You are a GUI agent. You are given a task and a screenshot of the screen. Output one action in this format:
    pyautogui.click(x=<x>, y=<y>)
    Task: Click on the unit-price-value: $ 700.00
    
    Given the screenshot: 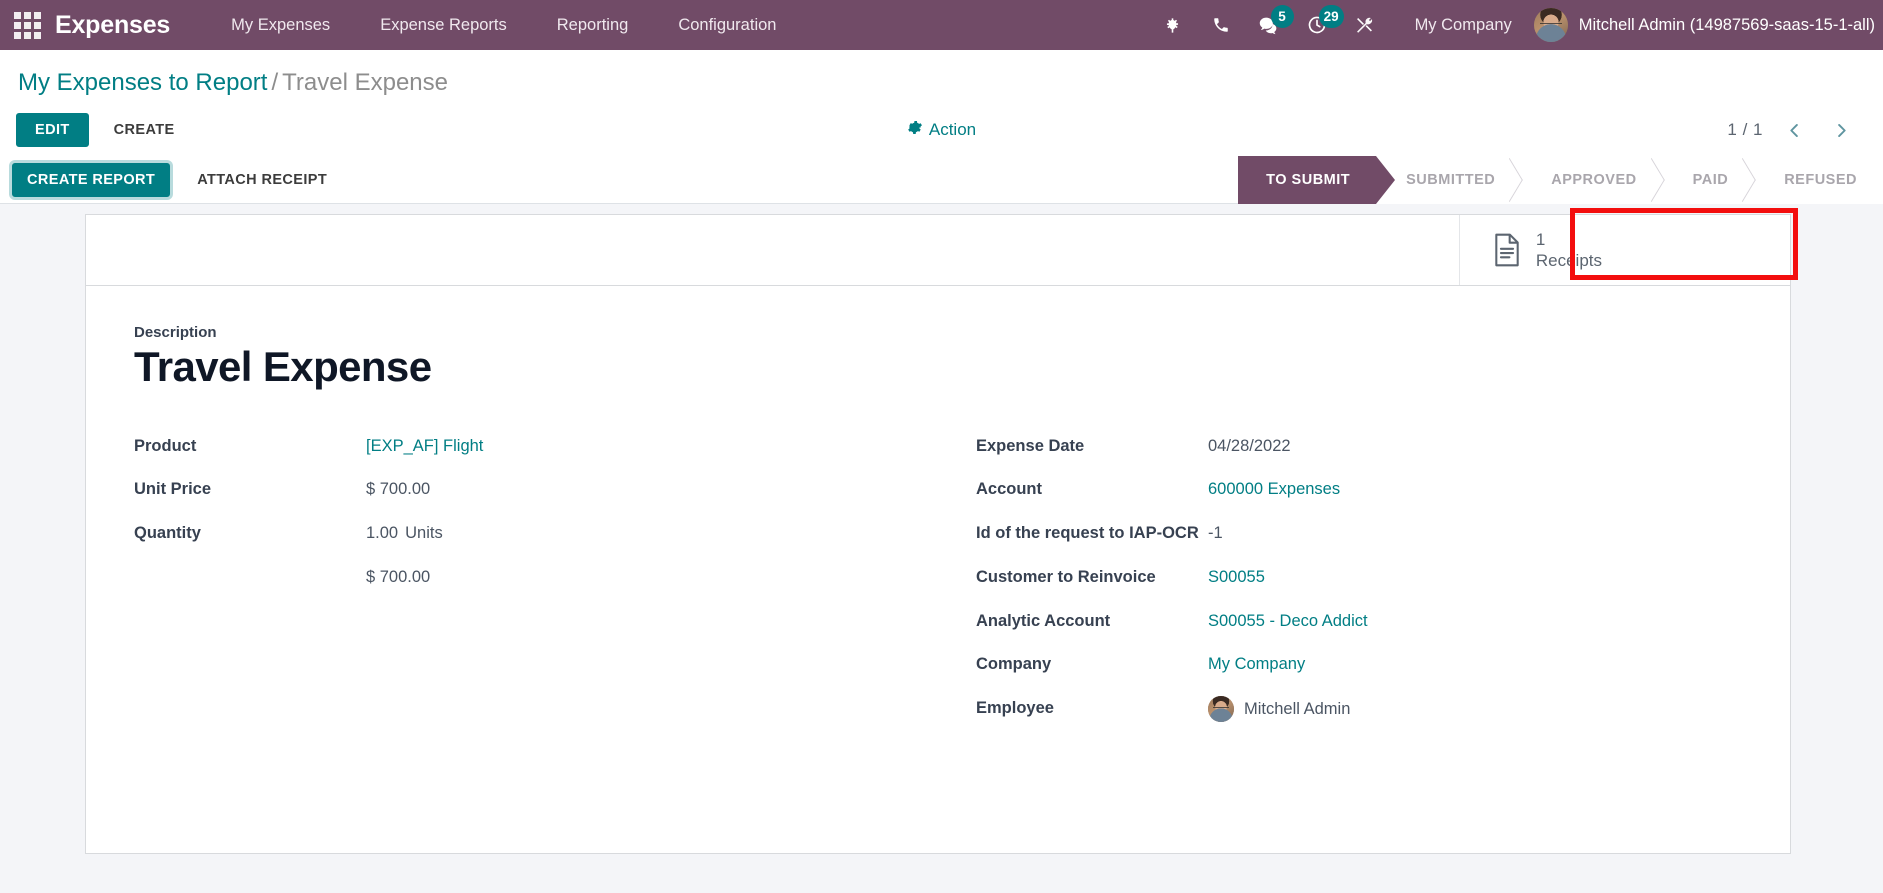 What is the action you would take?
    pyautogui.click(x=398, y=489)
    